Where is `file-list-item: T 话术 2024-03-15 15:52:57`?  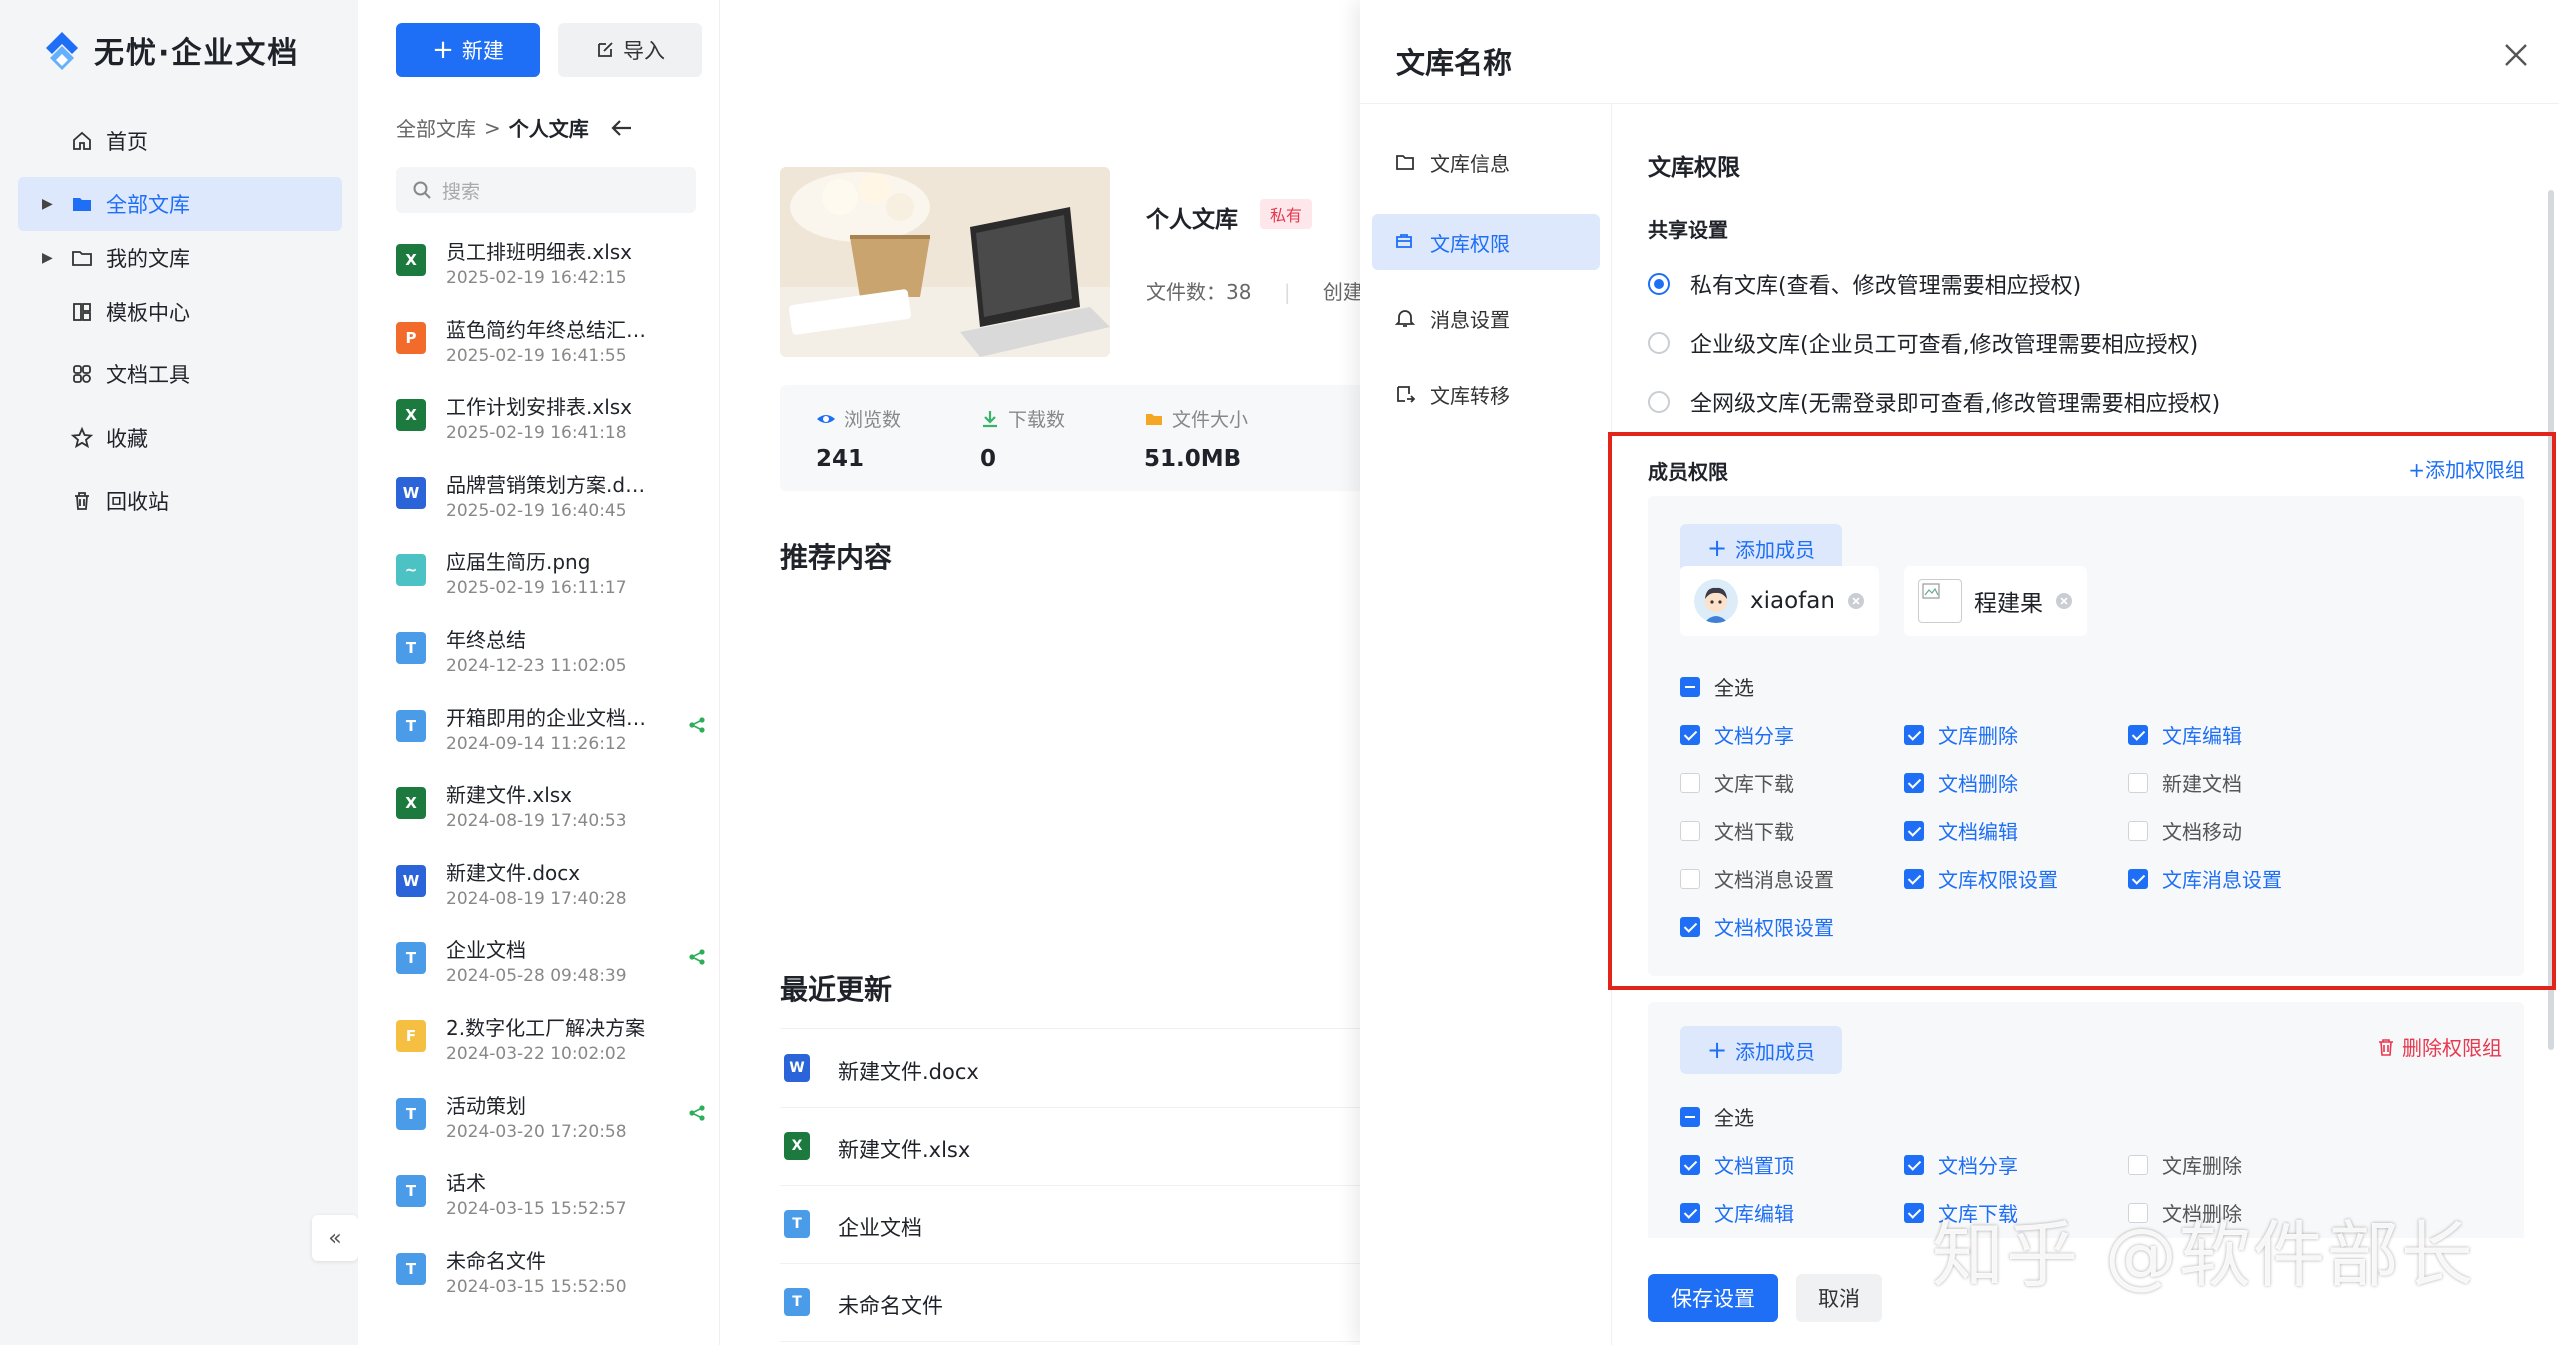 file-list-item: T 话术 2024-03-15 15:52:57 is located at coordinates (546, 1199).